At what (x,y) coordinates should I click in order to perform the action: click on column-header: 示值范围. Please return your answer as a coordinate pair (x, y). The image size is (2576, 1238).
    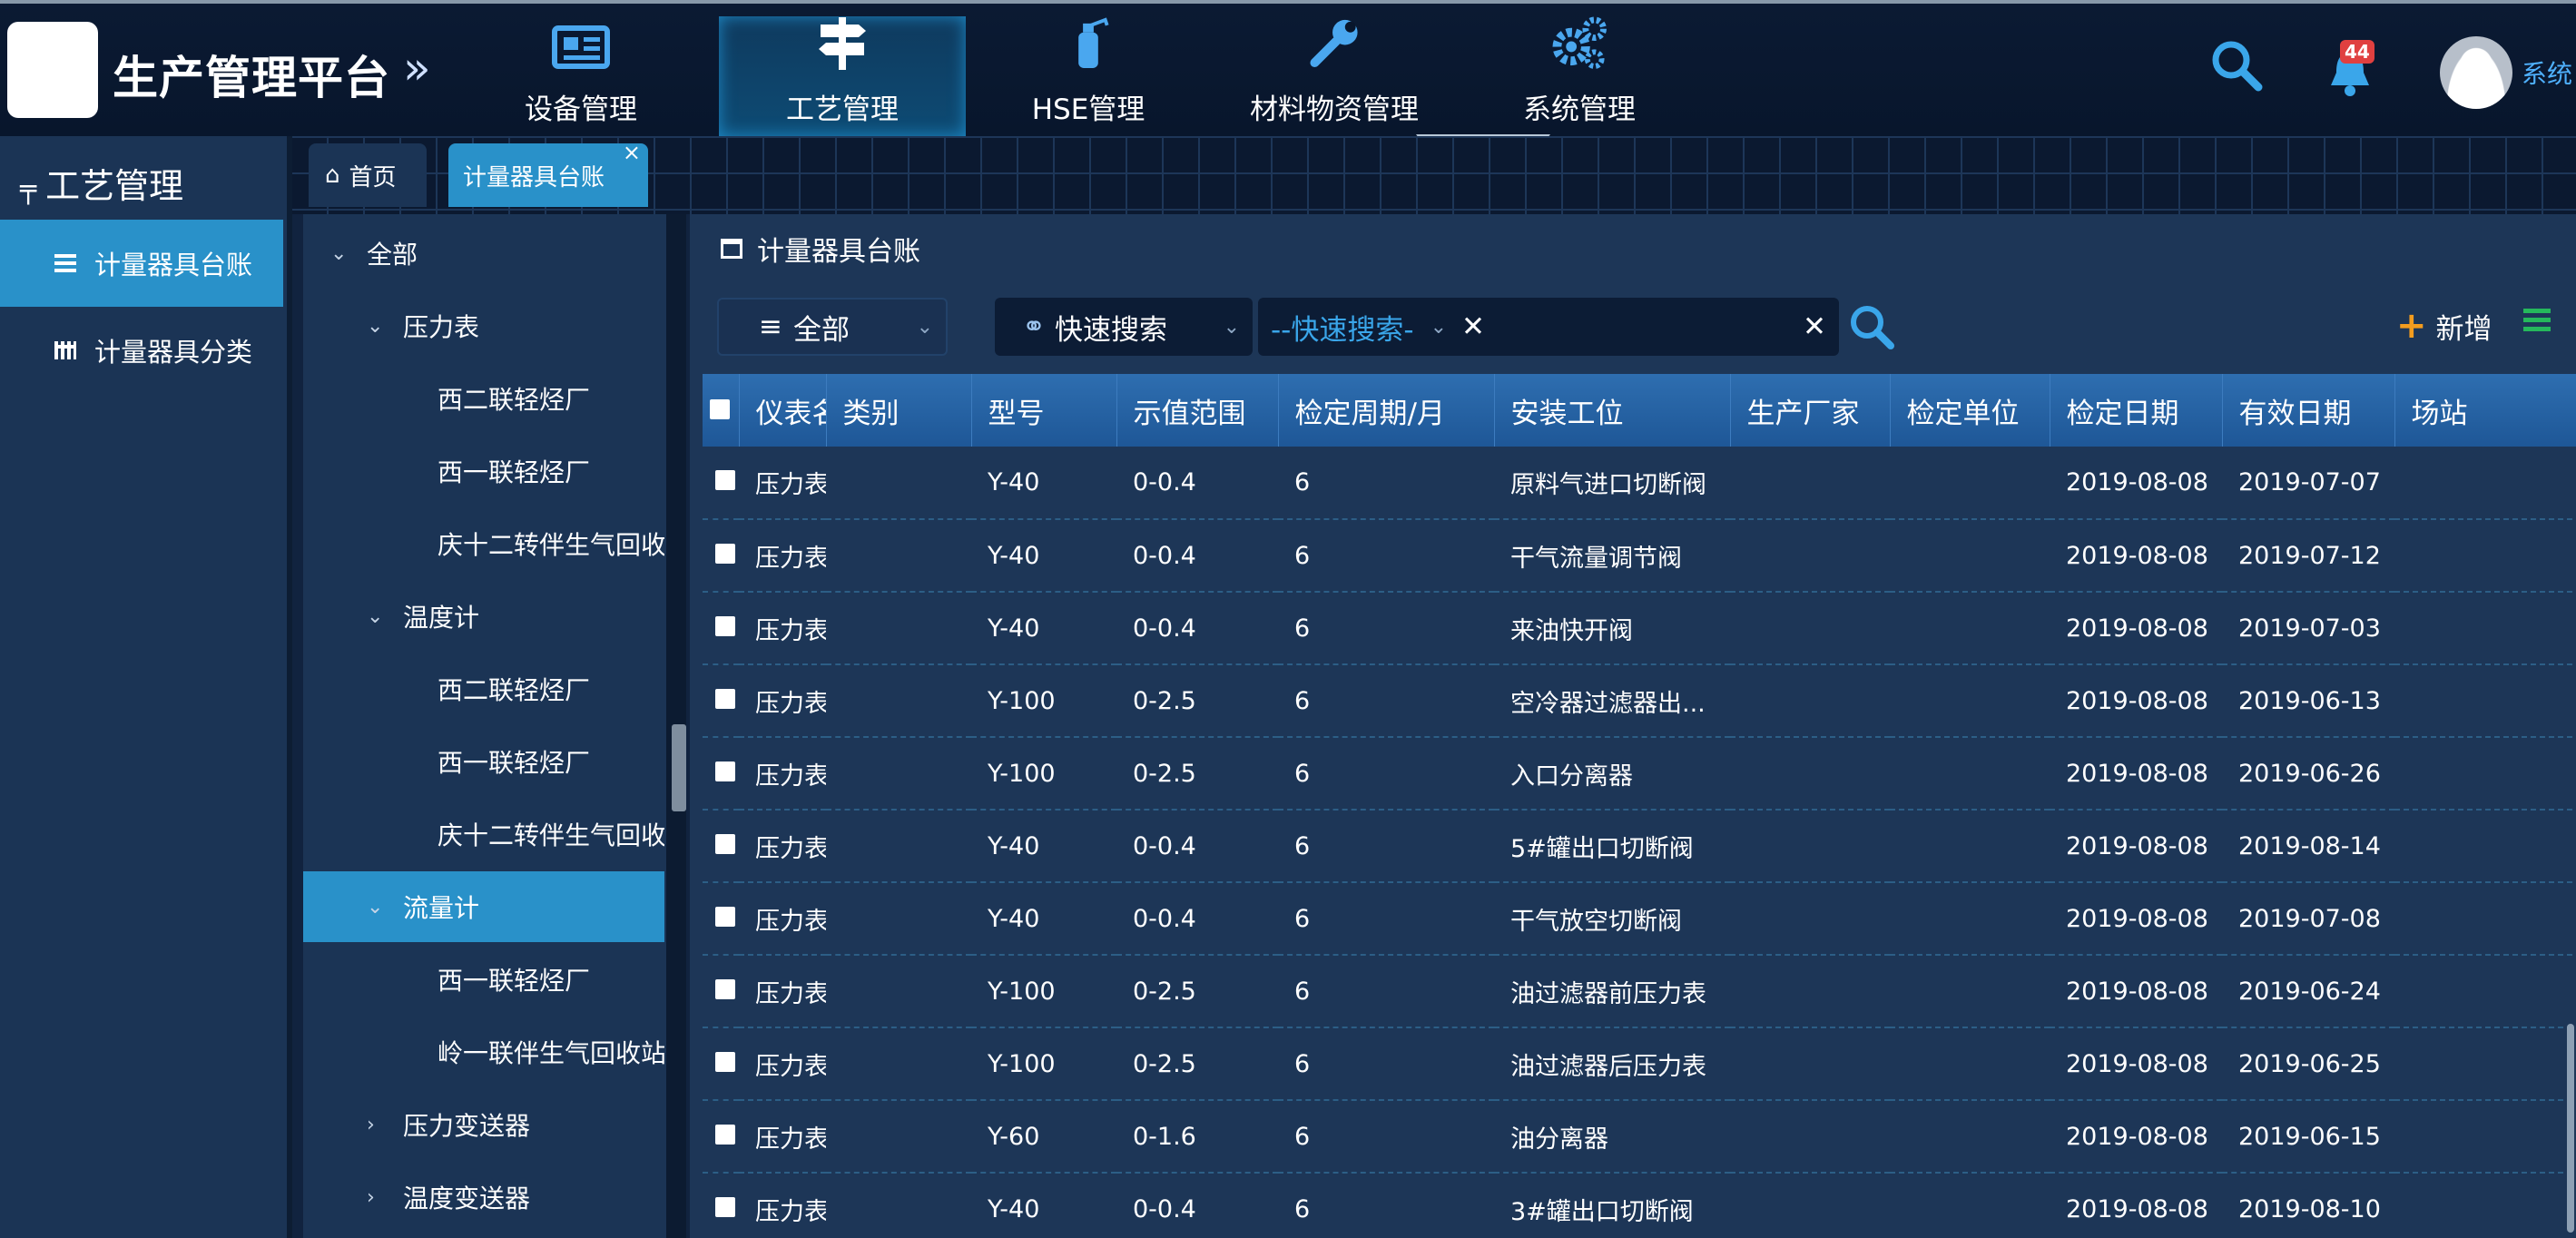
    Looking at the image, I should click on (1197, 410).